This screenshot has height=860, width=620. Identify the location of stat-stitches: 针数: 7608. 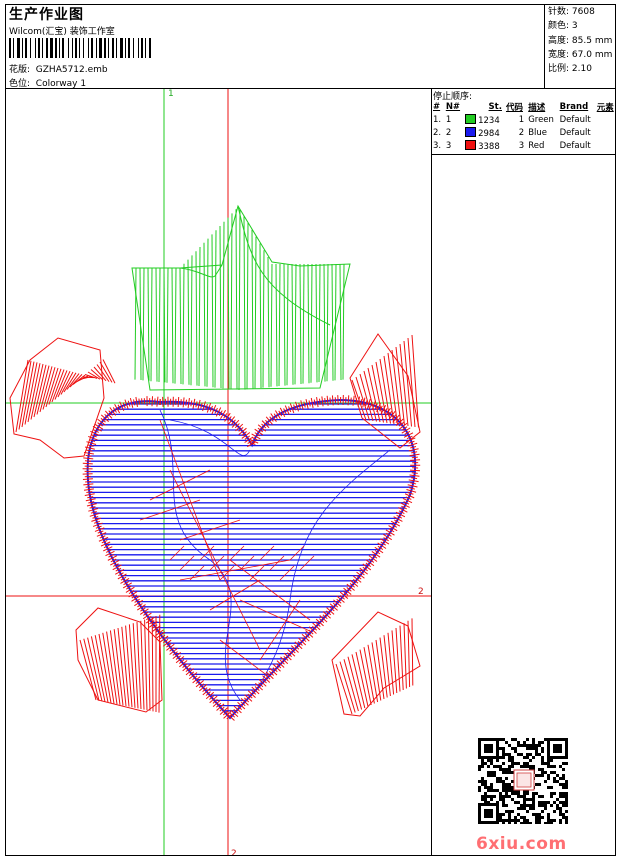
(580, 12).